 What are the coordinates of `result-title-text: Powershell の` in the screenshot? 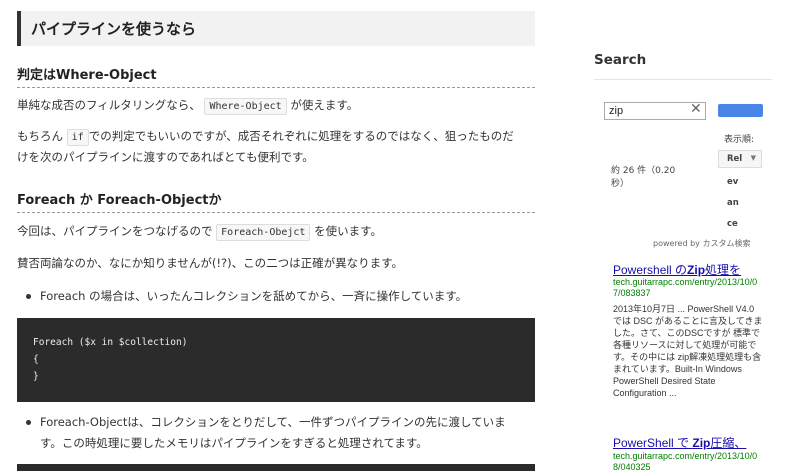 It's located at (650, 270).